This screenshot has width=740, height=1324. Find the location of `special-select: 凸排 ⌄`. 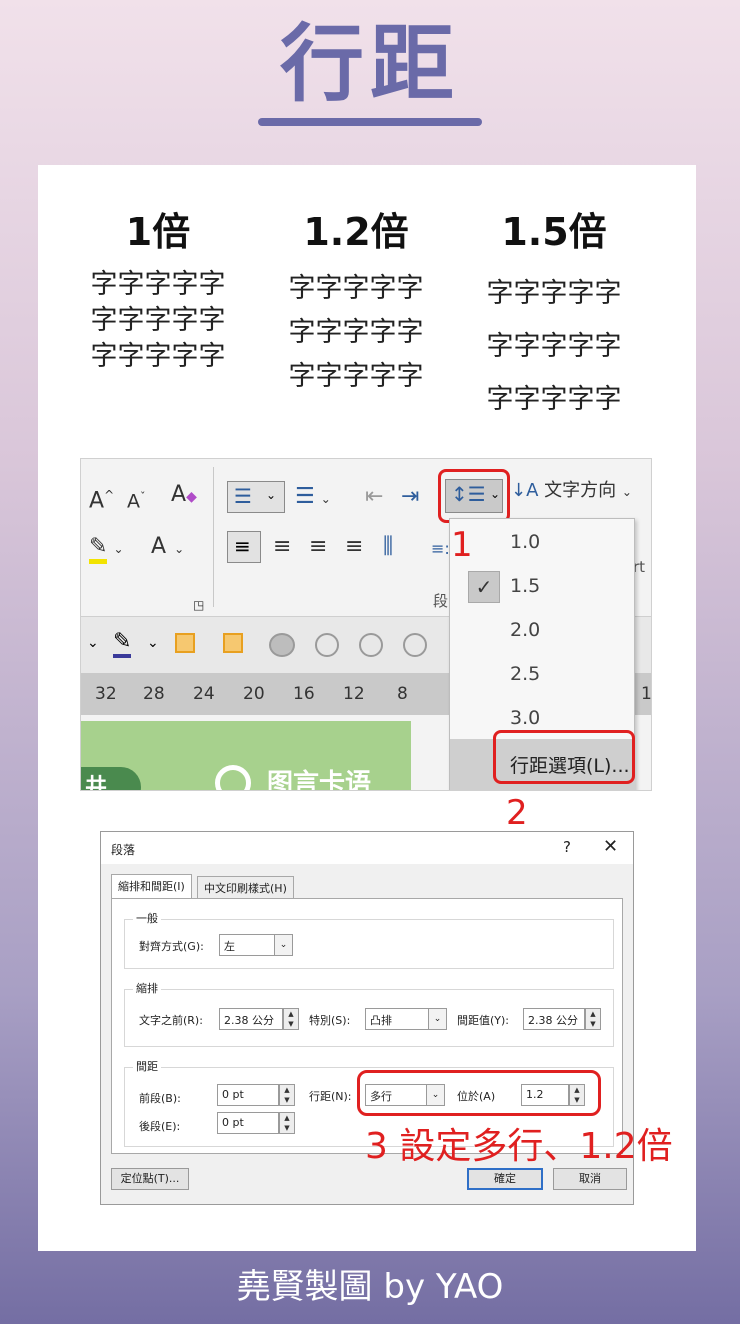

special-select: 凸排 ⌄ is located at coordinates (406, 1019).